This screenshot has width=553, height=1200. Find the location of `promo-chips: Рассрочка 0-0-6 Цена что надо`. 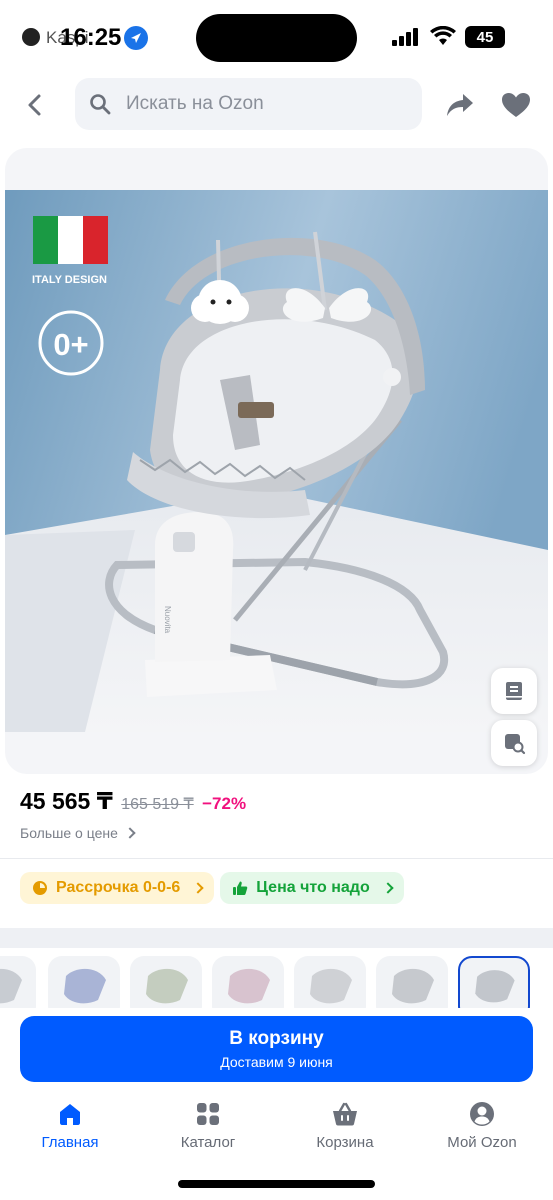

promo-chips: Рассрочка 0-0-6 Цена что надо is located at coordinates (212, 888).